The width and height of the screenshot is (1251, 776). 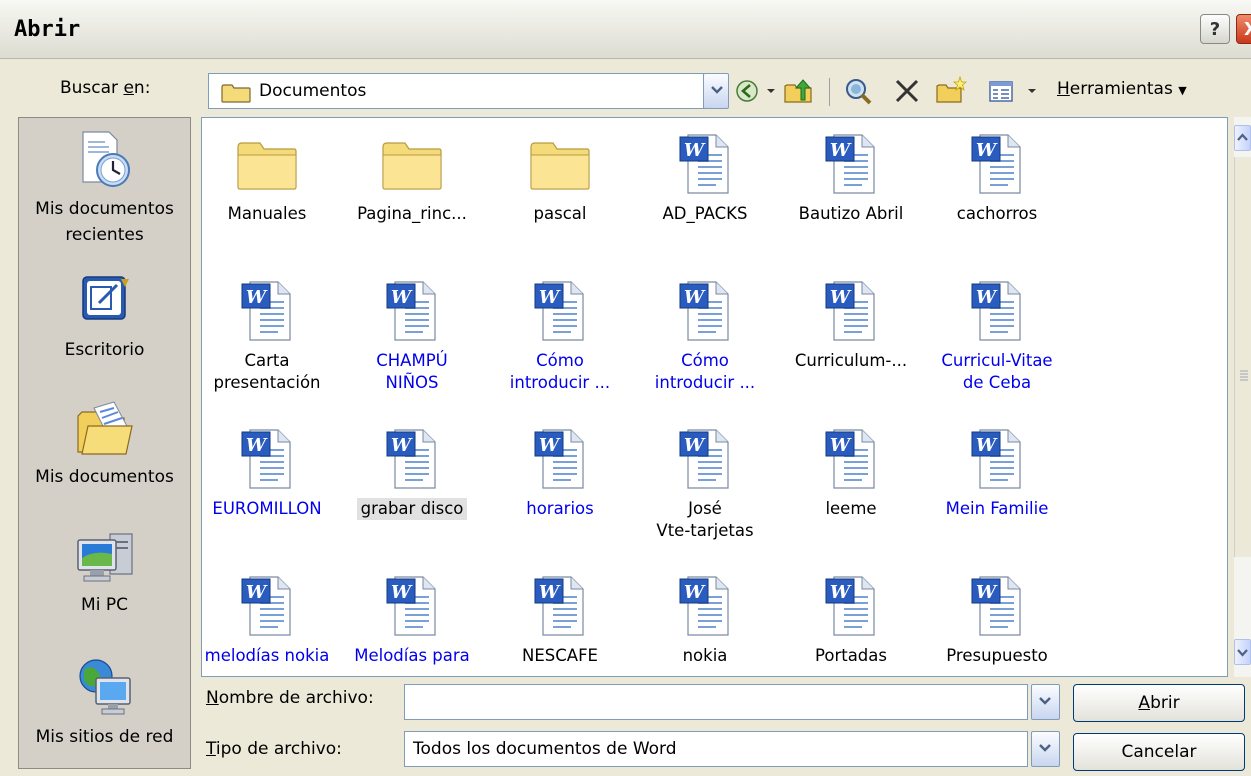 I want to click on scrollbar-track, so click(x=1242, y=357).